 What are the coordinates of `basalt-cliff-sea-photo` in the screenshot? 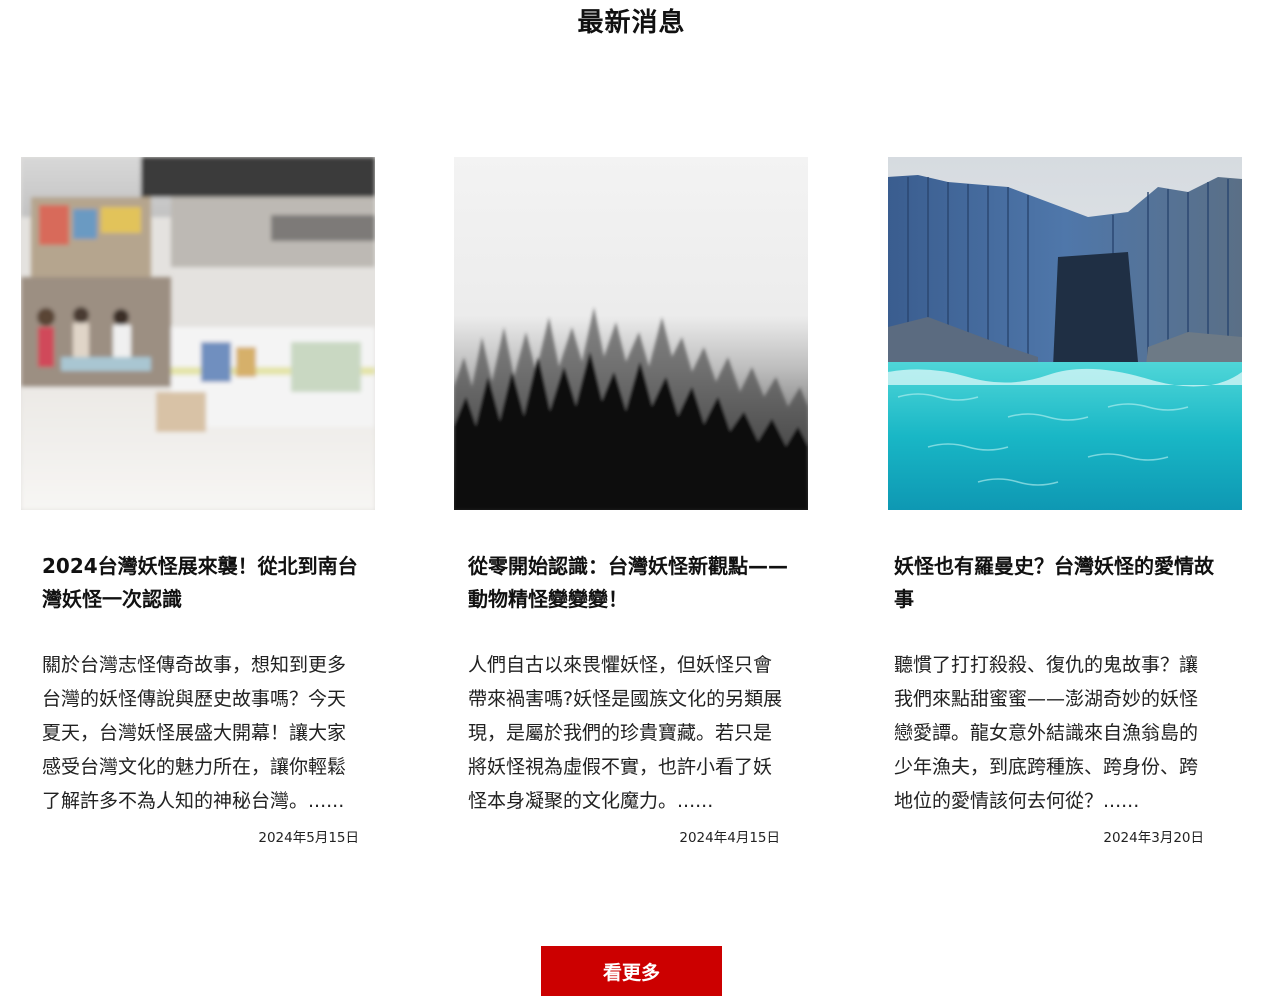 It's located at (1065, 333).